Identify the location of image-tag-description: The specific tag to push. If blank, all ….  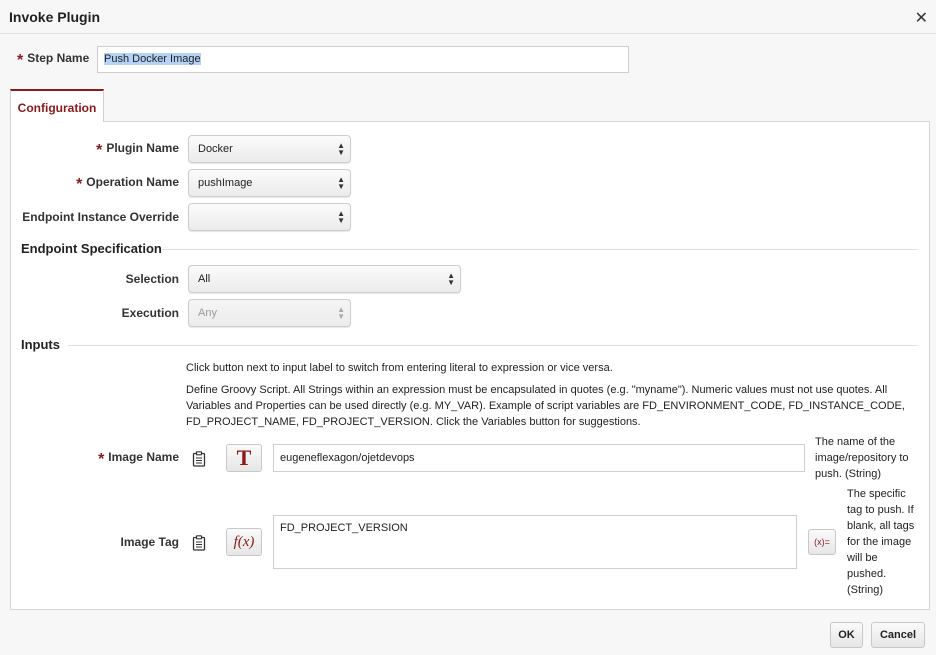
(881, 542).